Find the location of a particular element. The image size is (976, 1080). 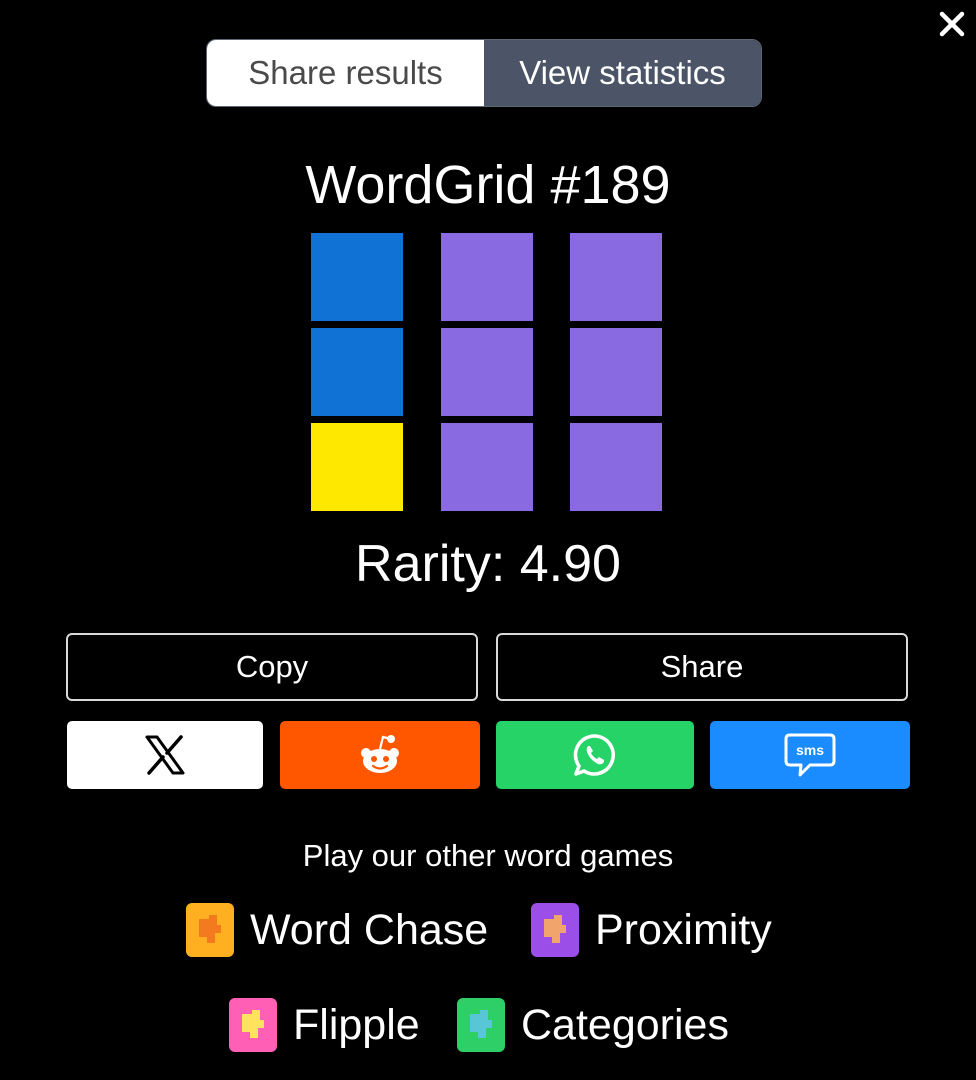

svg-text: sms is located at coordinates (810, 750).